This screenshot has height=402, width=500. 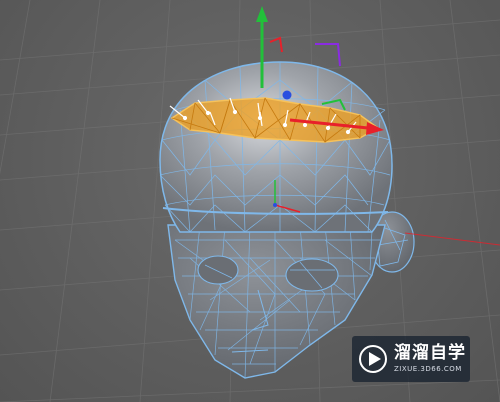 What do you see at coordinates (428, 369) in the screenshot?
I see `watermark-url: ZIXUE.3D66.COM` at bounding box center [428, 369].